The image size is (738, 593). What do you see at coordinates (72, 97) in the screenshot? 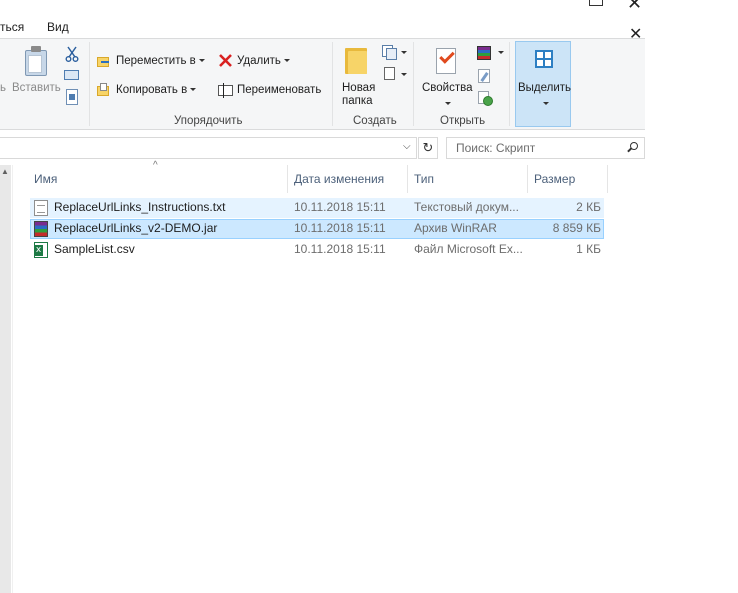
I see `paste-shortcut-icon` at bounding box center [72, 97].